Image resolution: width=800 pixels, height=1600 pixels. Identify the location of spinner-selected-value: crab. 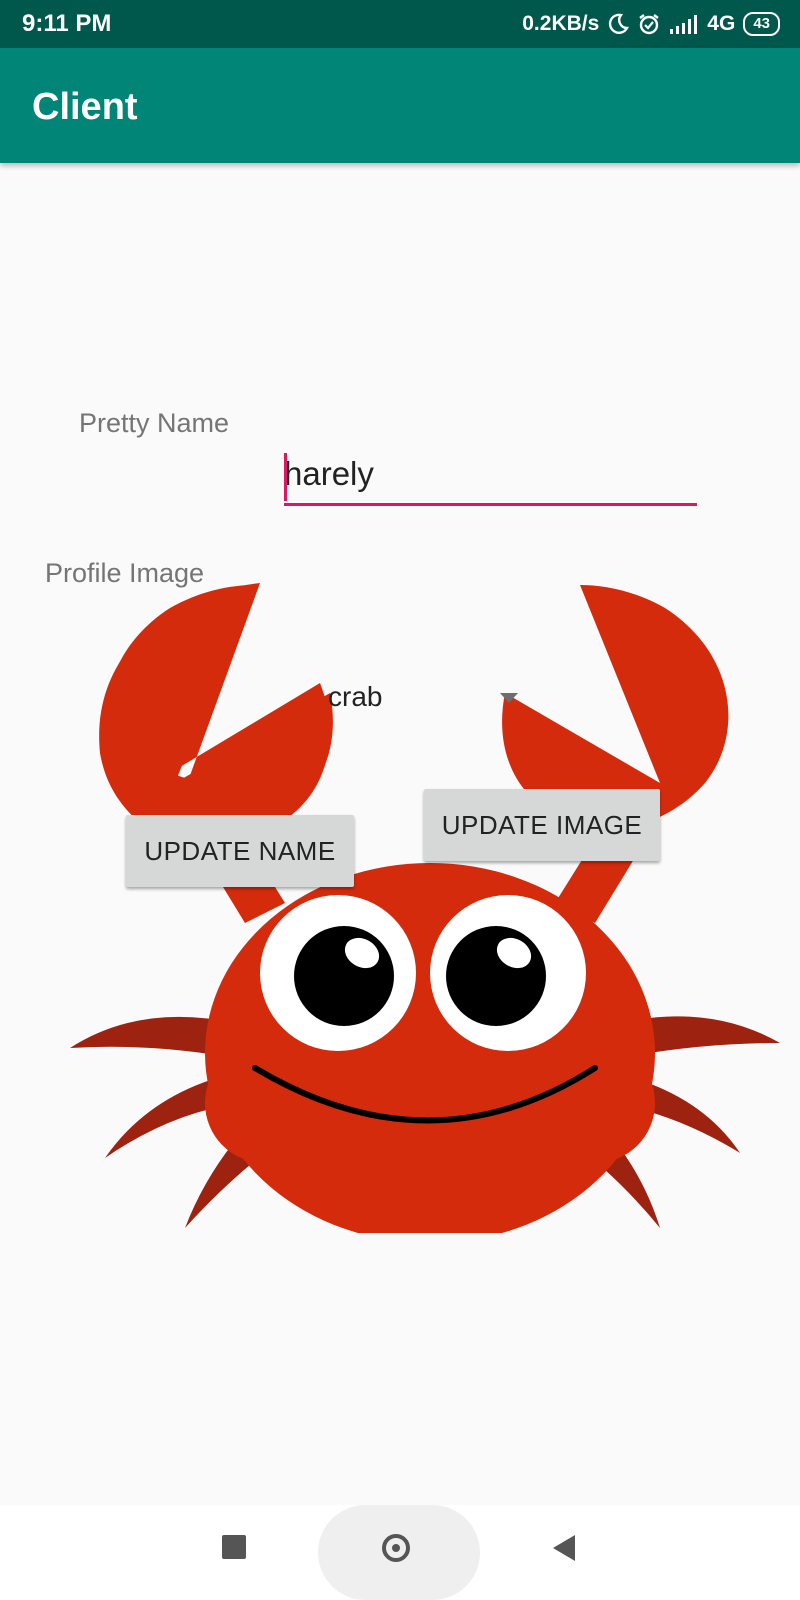
(355, 696).